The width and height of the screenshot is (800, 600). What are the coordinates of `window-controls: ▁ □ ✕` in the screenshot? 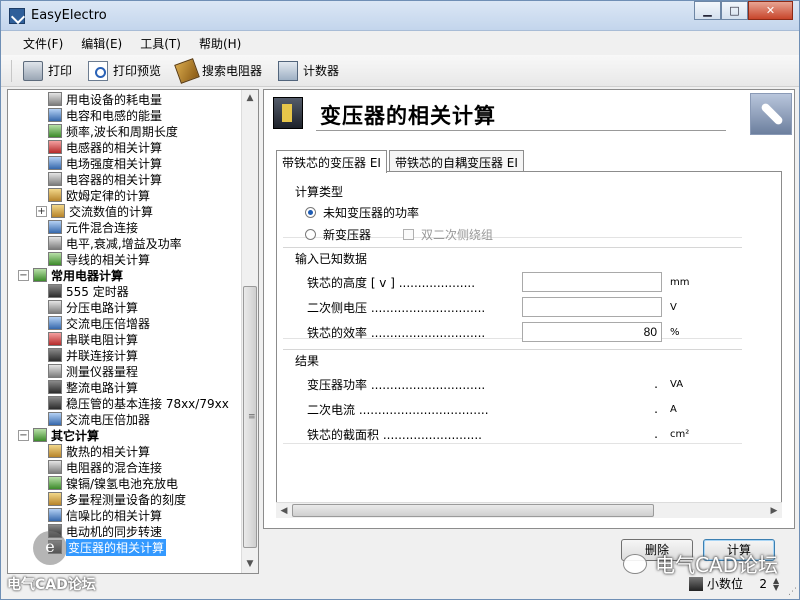 It's located at (743, 11).